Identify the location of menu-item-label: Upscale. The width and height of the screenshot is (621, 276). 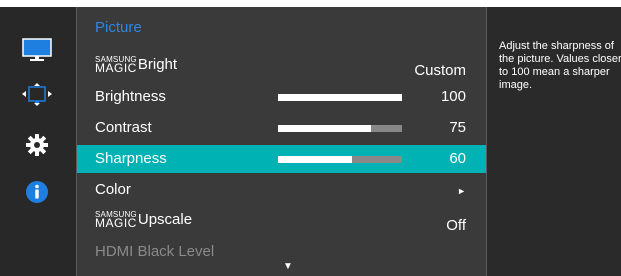
(165, 219).